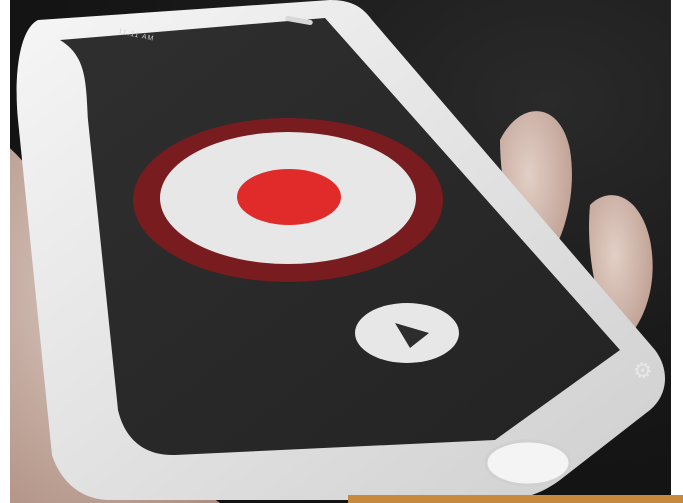 This screenshot has width=683, height=503. Describe the element at coordinates (677, 251) in the screenshot. I see `right-border` at that location.